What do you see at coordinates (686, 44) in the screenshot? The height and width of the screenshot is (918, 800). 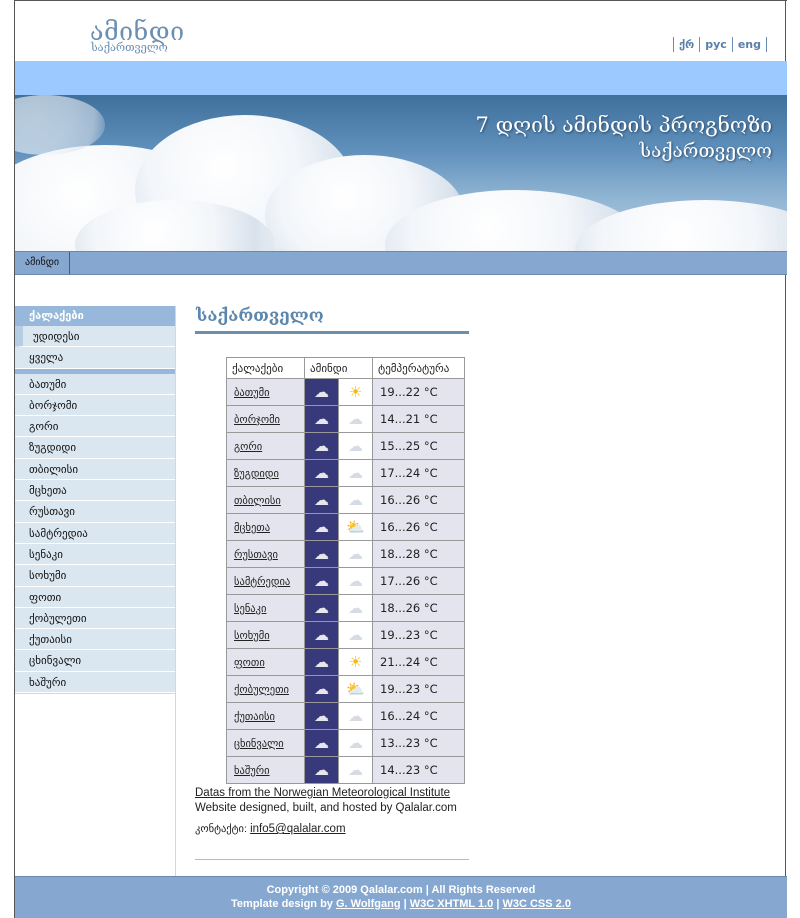 I see `lang-georgian-link: ქრ` at bounding box center [686, 44].